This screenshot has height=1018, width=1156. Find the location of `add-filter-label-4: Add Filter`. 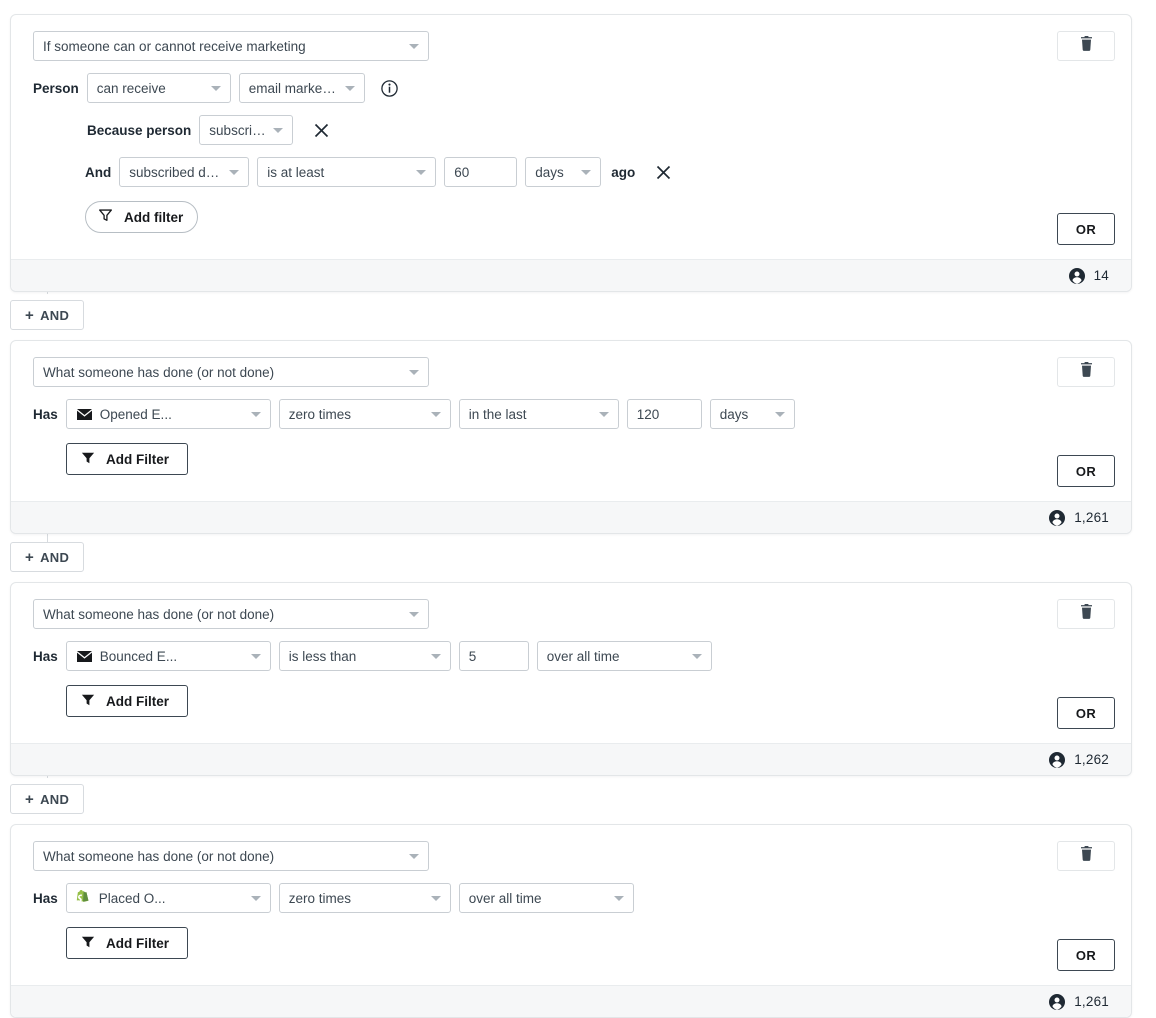

add-filter-label-4: Add Filter is located at coordinates (137, 943).